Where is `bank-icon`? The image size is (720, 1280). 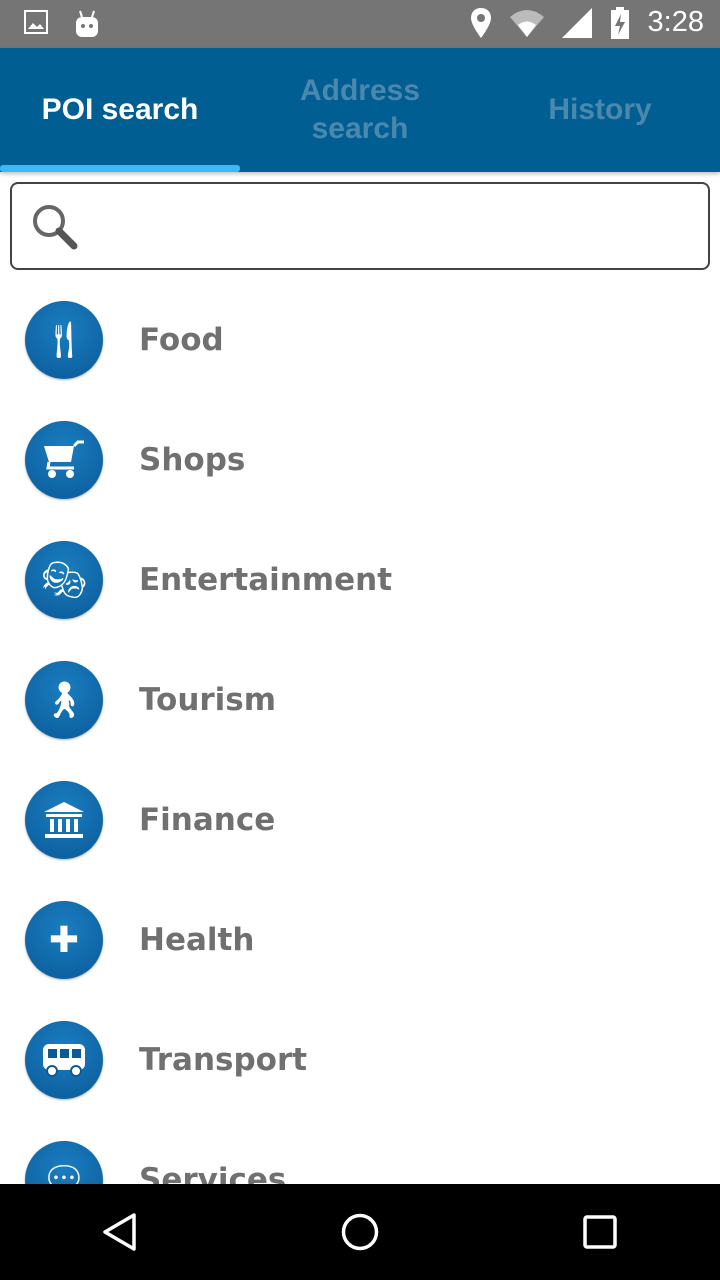
bank-icon is located at coordinates (64, 820).